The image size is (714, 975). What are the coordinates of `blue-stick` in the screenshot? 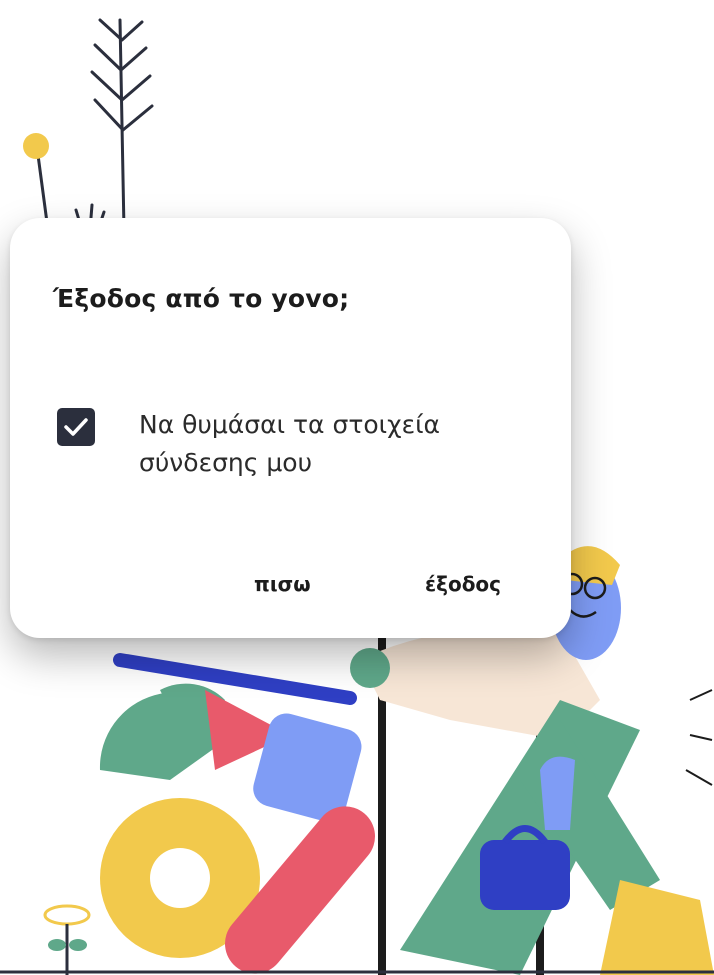 It's located at (235, 679).